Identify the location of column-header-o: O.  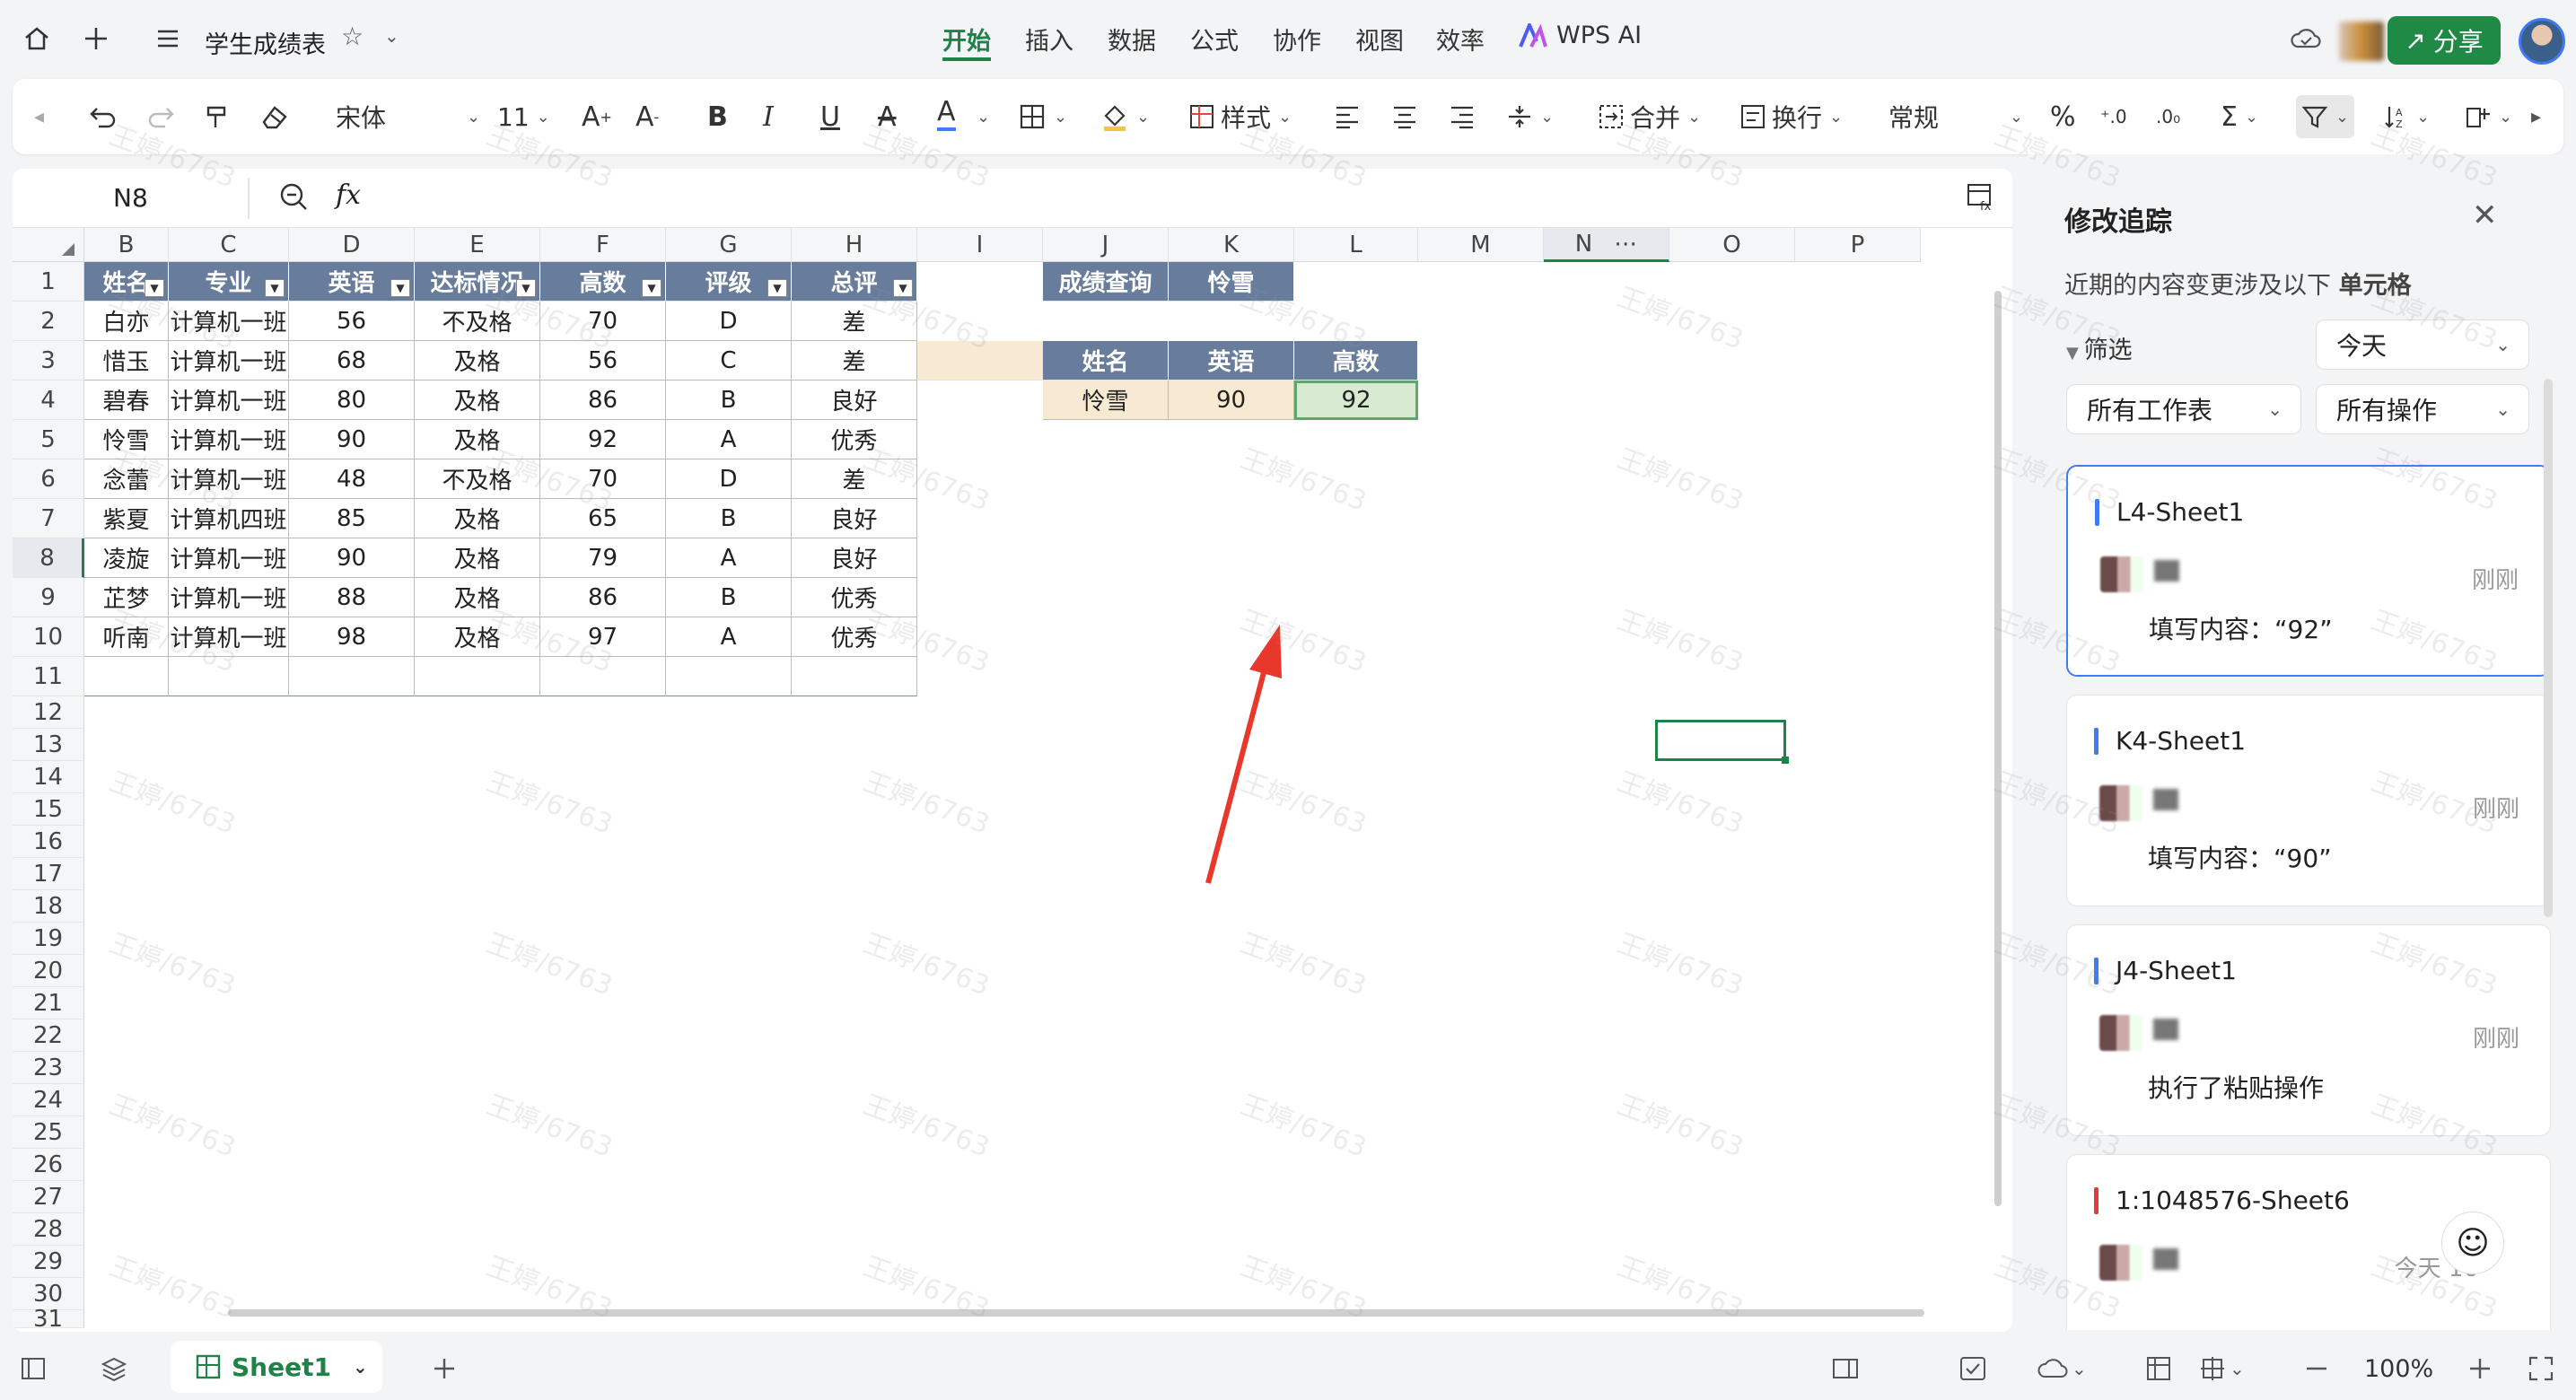
(1732, 245).